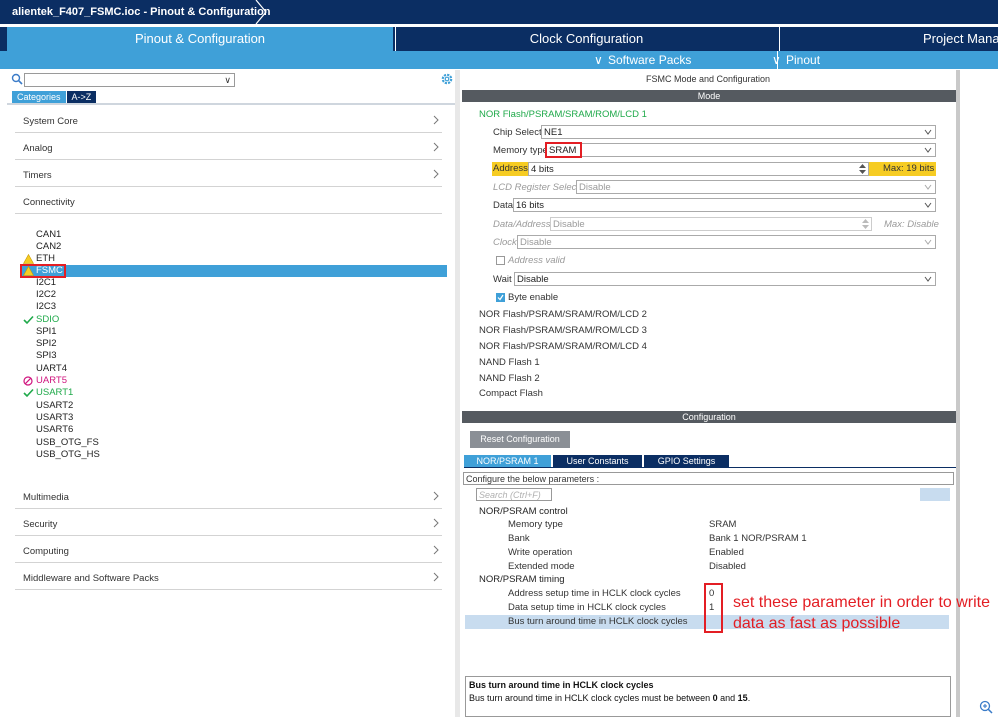 This screenshot has height=717, width=998. What do you see at coordinates (233, 393) in the screenshot?
I see `list-item-usart1: USART1` at bounding box center [233, 393].